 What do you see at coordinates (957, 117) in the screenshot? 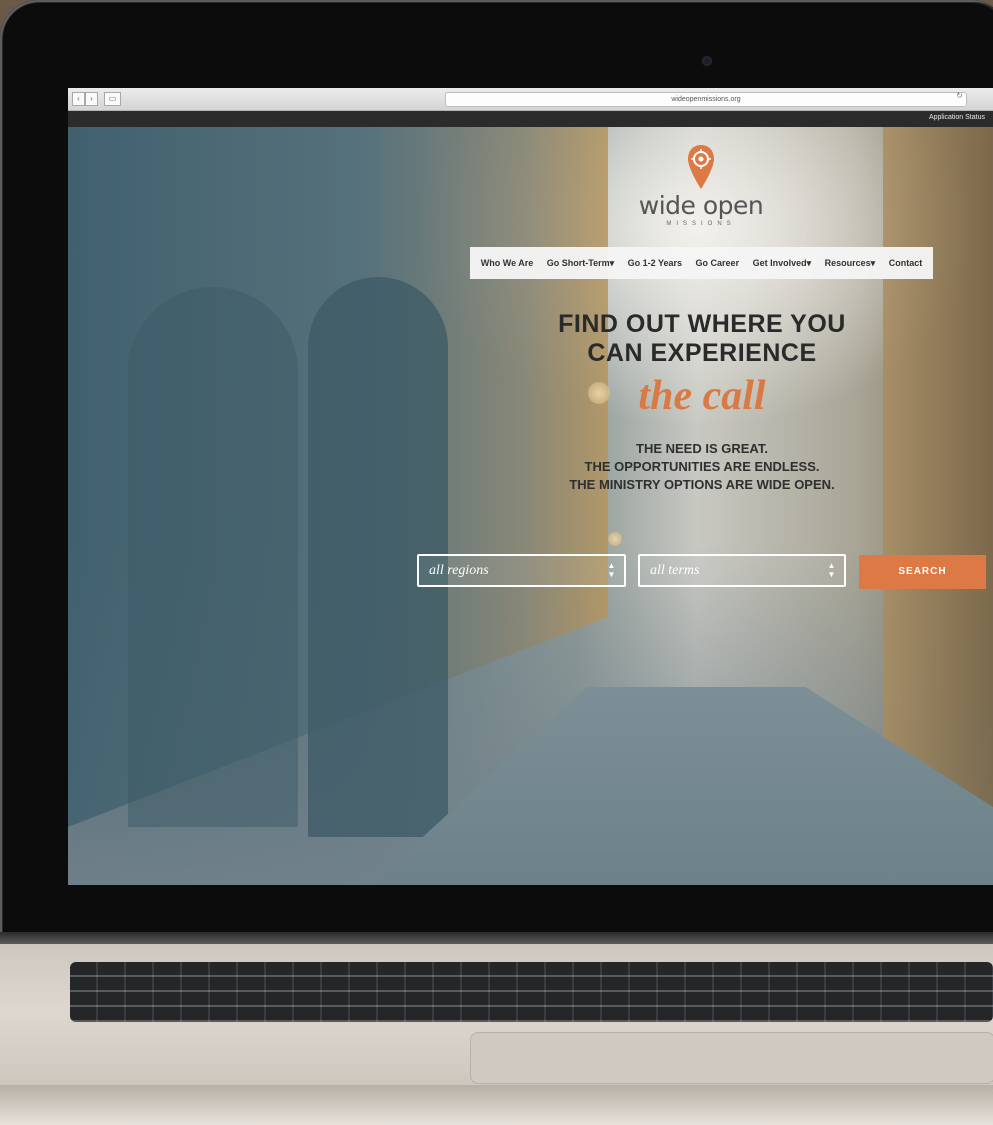
I see `application-status-link: Application Status` at bounding box center [957, 117].